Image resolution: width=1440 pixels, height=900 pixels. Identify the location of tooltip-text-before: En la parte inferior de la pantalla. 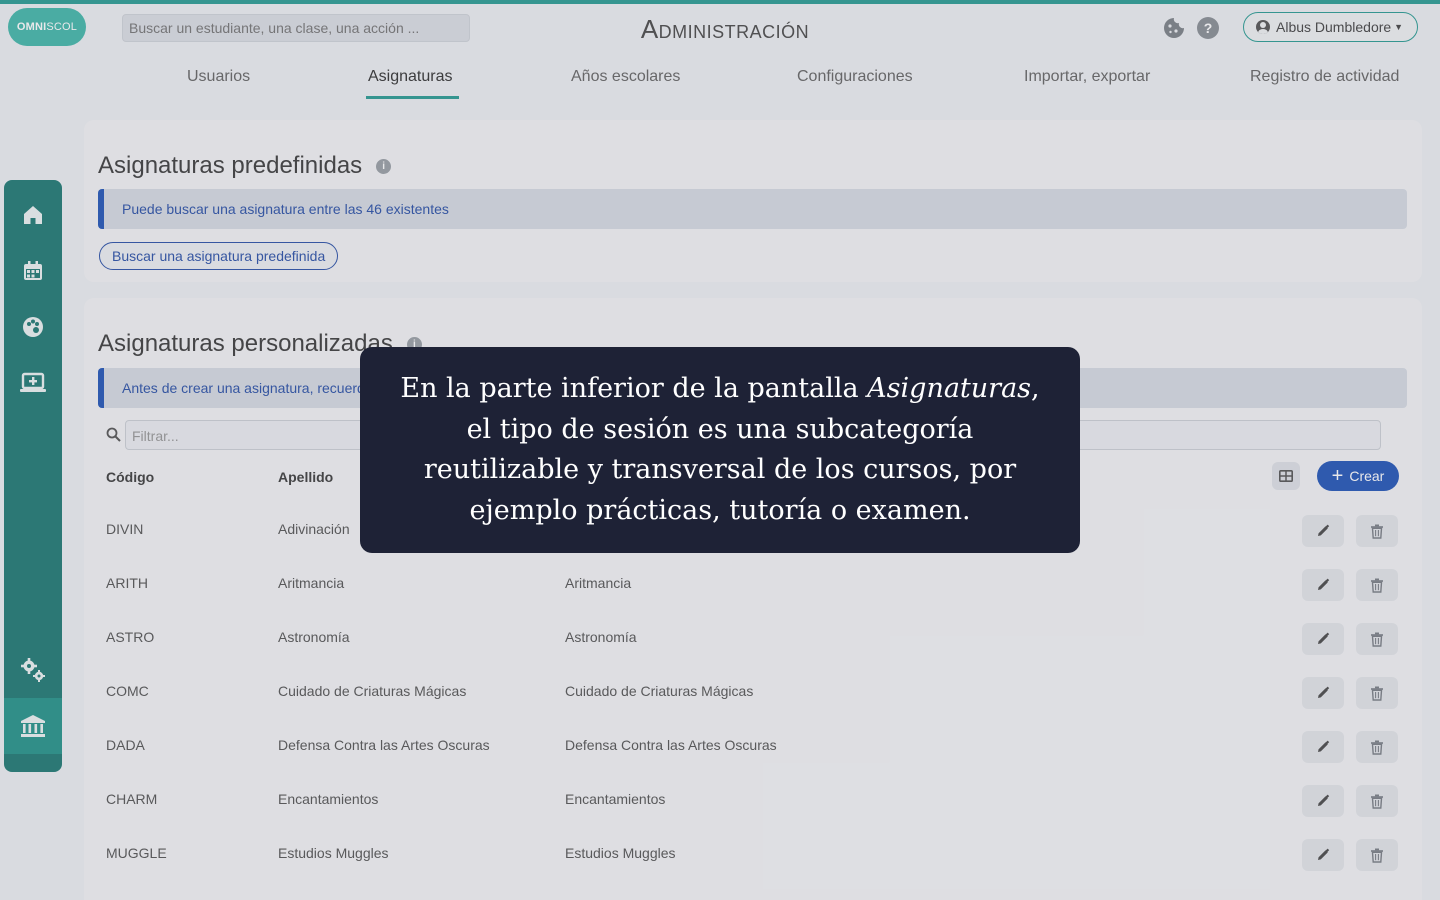
(634, 388).